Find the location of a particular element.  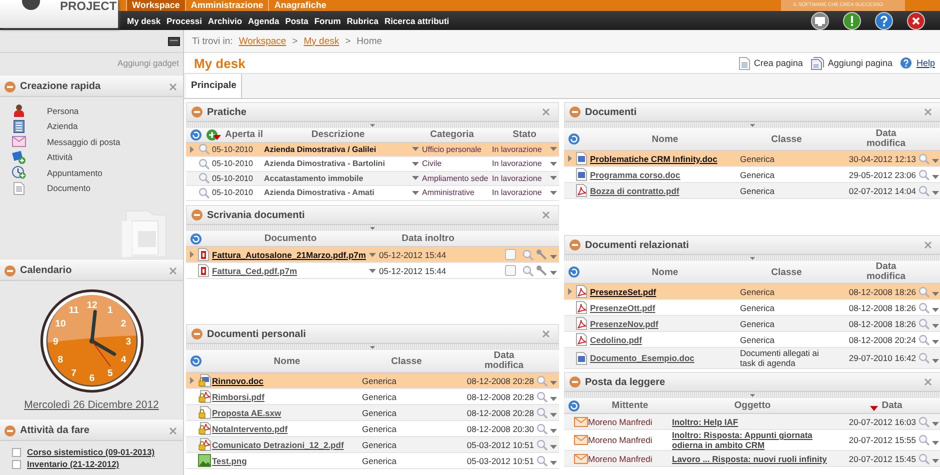

menu-item: My desk is located at coordinates (144, 21).